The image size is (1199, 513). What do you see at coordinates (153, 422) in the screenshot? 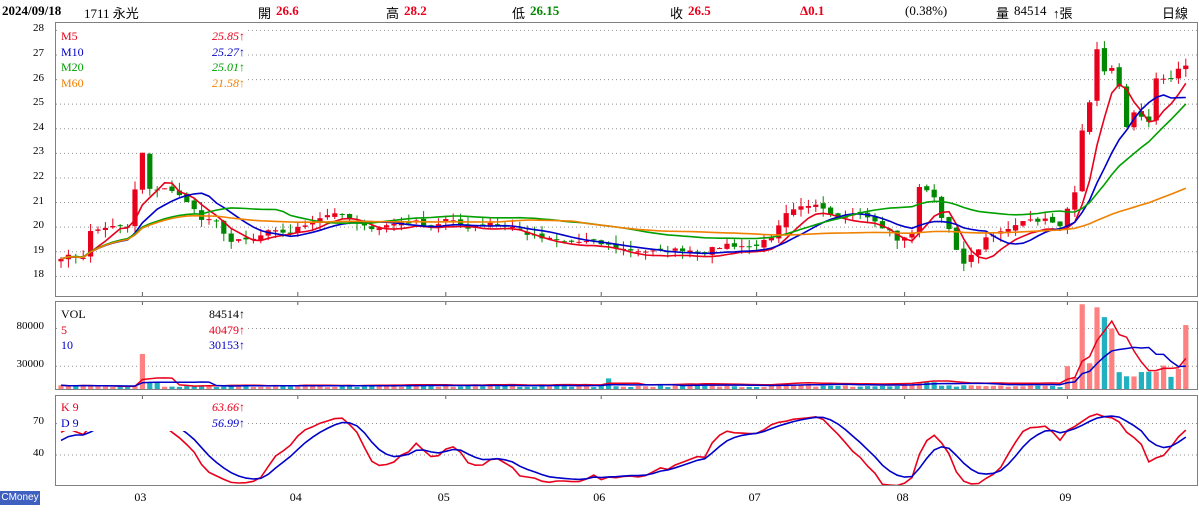
I see `legend-d9: D 9 56.99↑` at bounding box center [153, 422].